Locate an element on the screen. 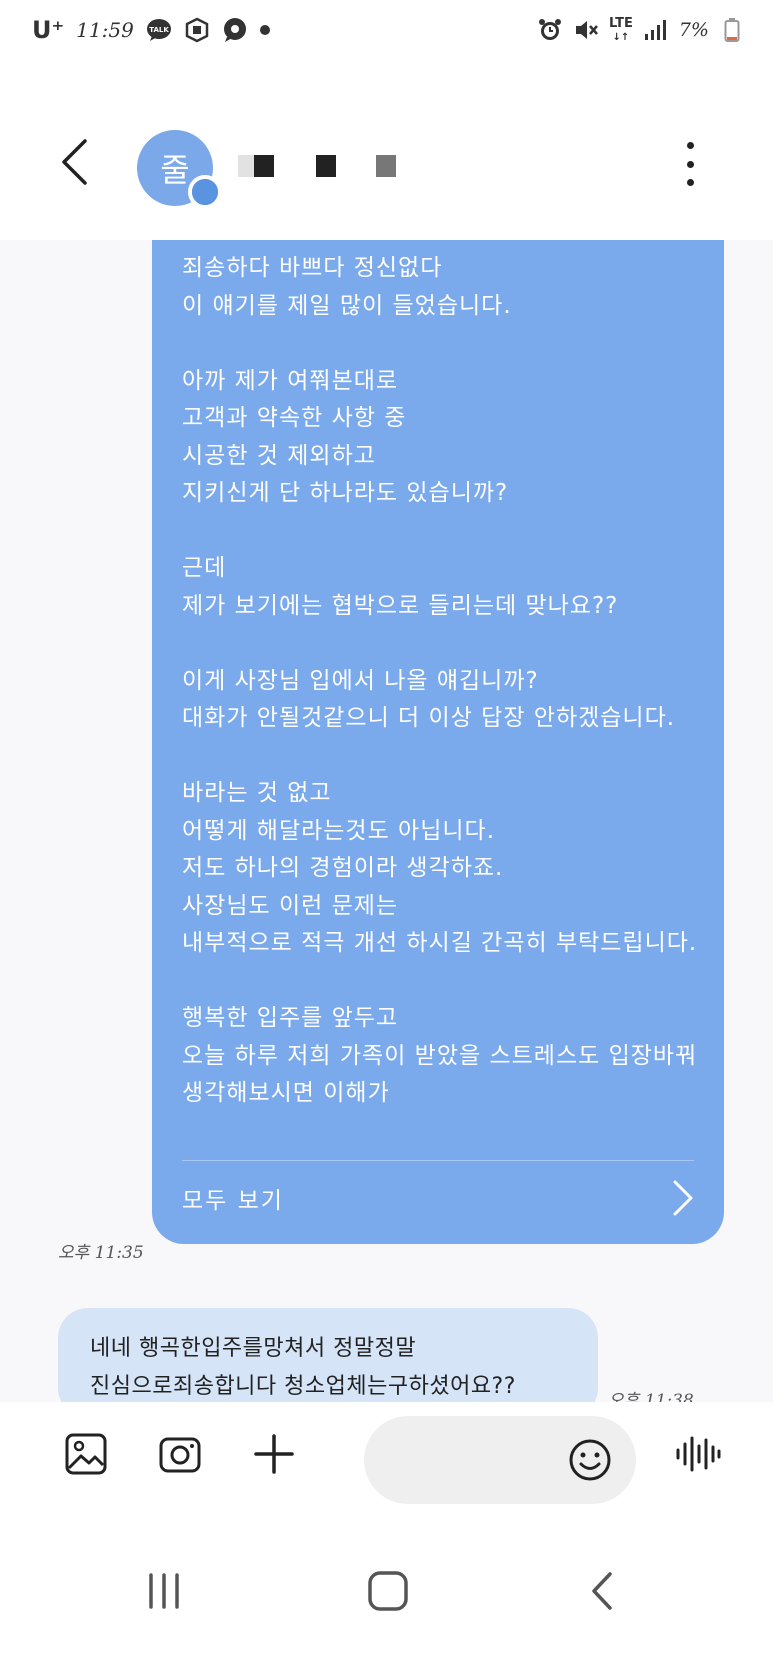 This screenshot has height=1658, width=773. network-label: LTE is located at coordinates (620, 23).